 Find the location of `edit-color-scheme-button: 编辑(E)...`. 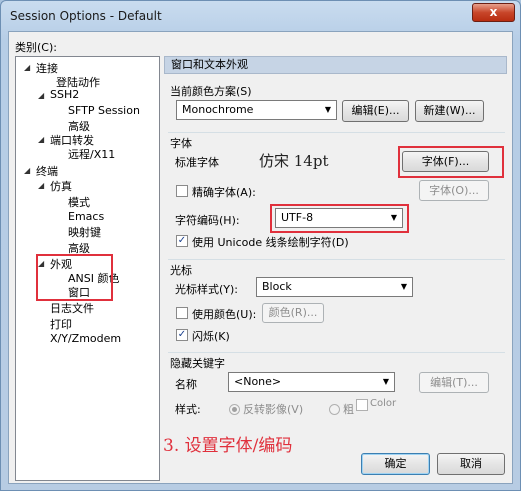

edit-color-scheme-button: 编辑(E)... is located at coordinates (375, 111).